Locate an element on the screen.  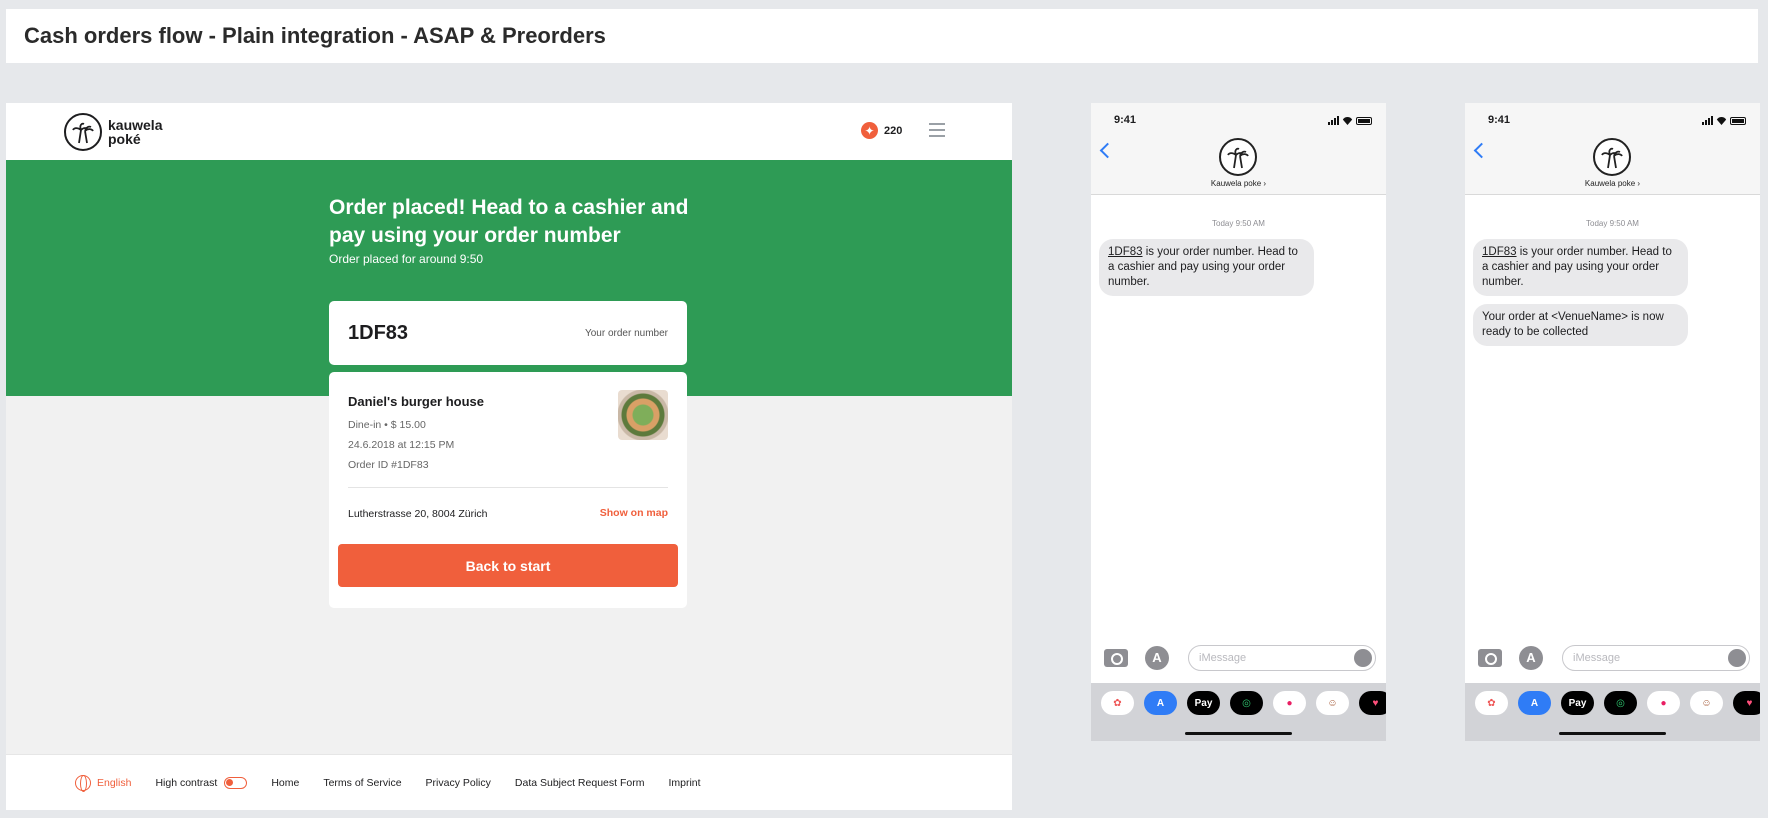
show-on-map-link: Show on map is located at coordinates (634, 513).